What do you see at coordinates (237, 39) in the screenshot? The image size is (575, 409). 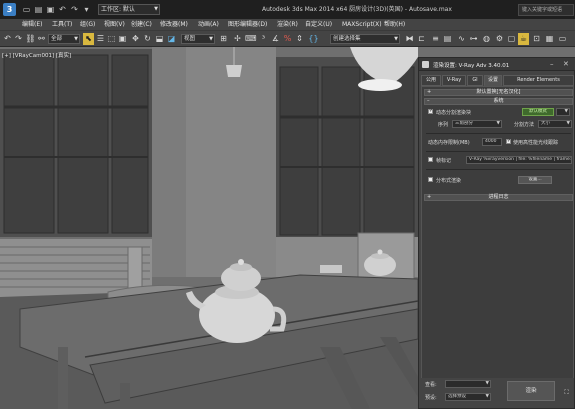 I see `select-manipulate-icon: ✢` at bounding box center [237, 39].